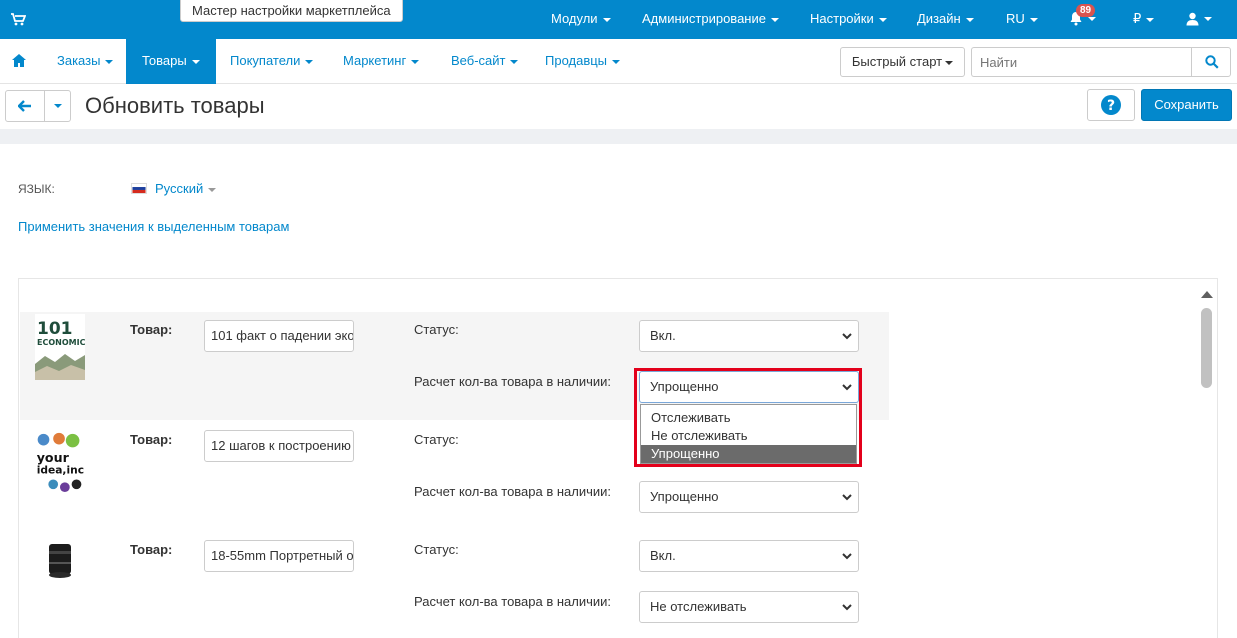 Image resolution: width=1237 pixels, height=638 pixels. I want to click on user-menu, so click(1199, 18).